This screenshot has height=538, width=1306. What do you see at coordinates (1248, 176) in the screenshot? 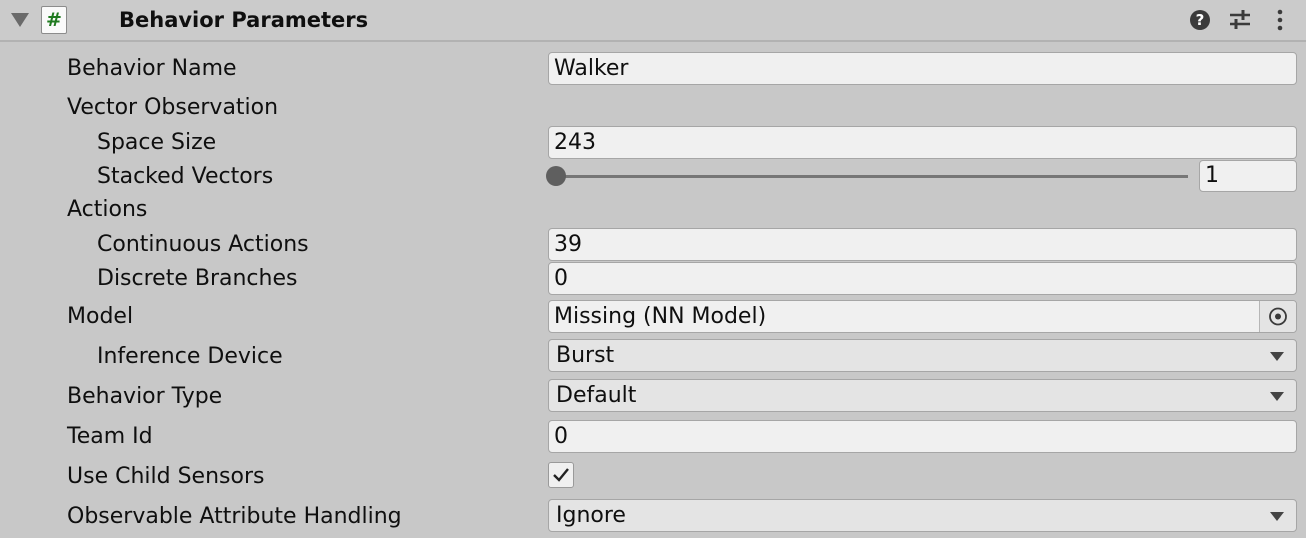
I see `stacked-vectors-value-field: 1` at bounding box center [1248, 176].